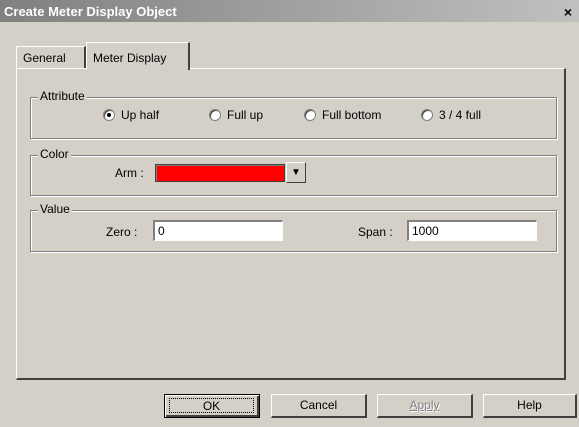  Describe the element at coordinates (245, 115) in the screenshot. I see `radio-full-up-label: Full up` at that location.